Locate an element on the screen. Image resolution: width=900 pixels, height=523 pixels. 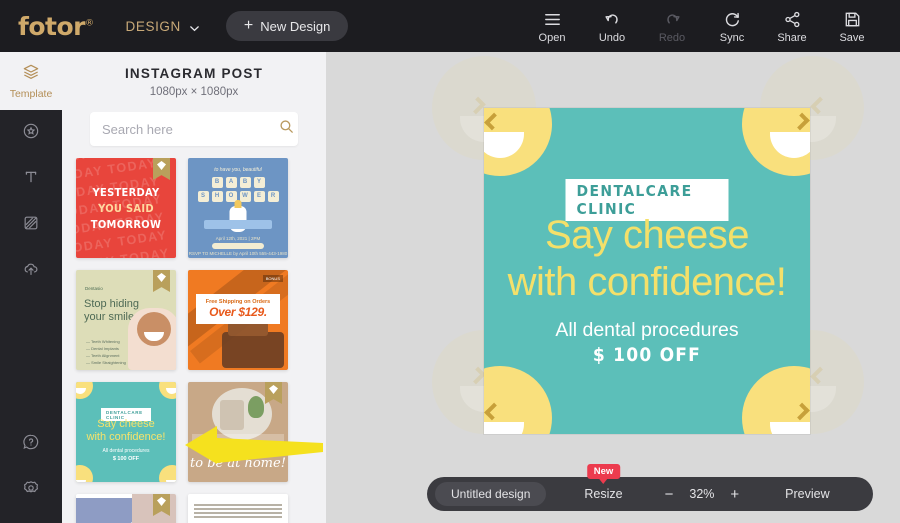
undo-button: Undo is located at coordinates (612, 26).